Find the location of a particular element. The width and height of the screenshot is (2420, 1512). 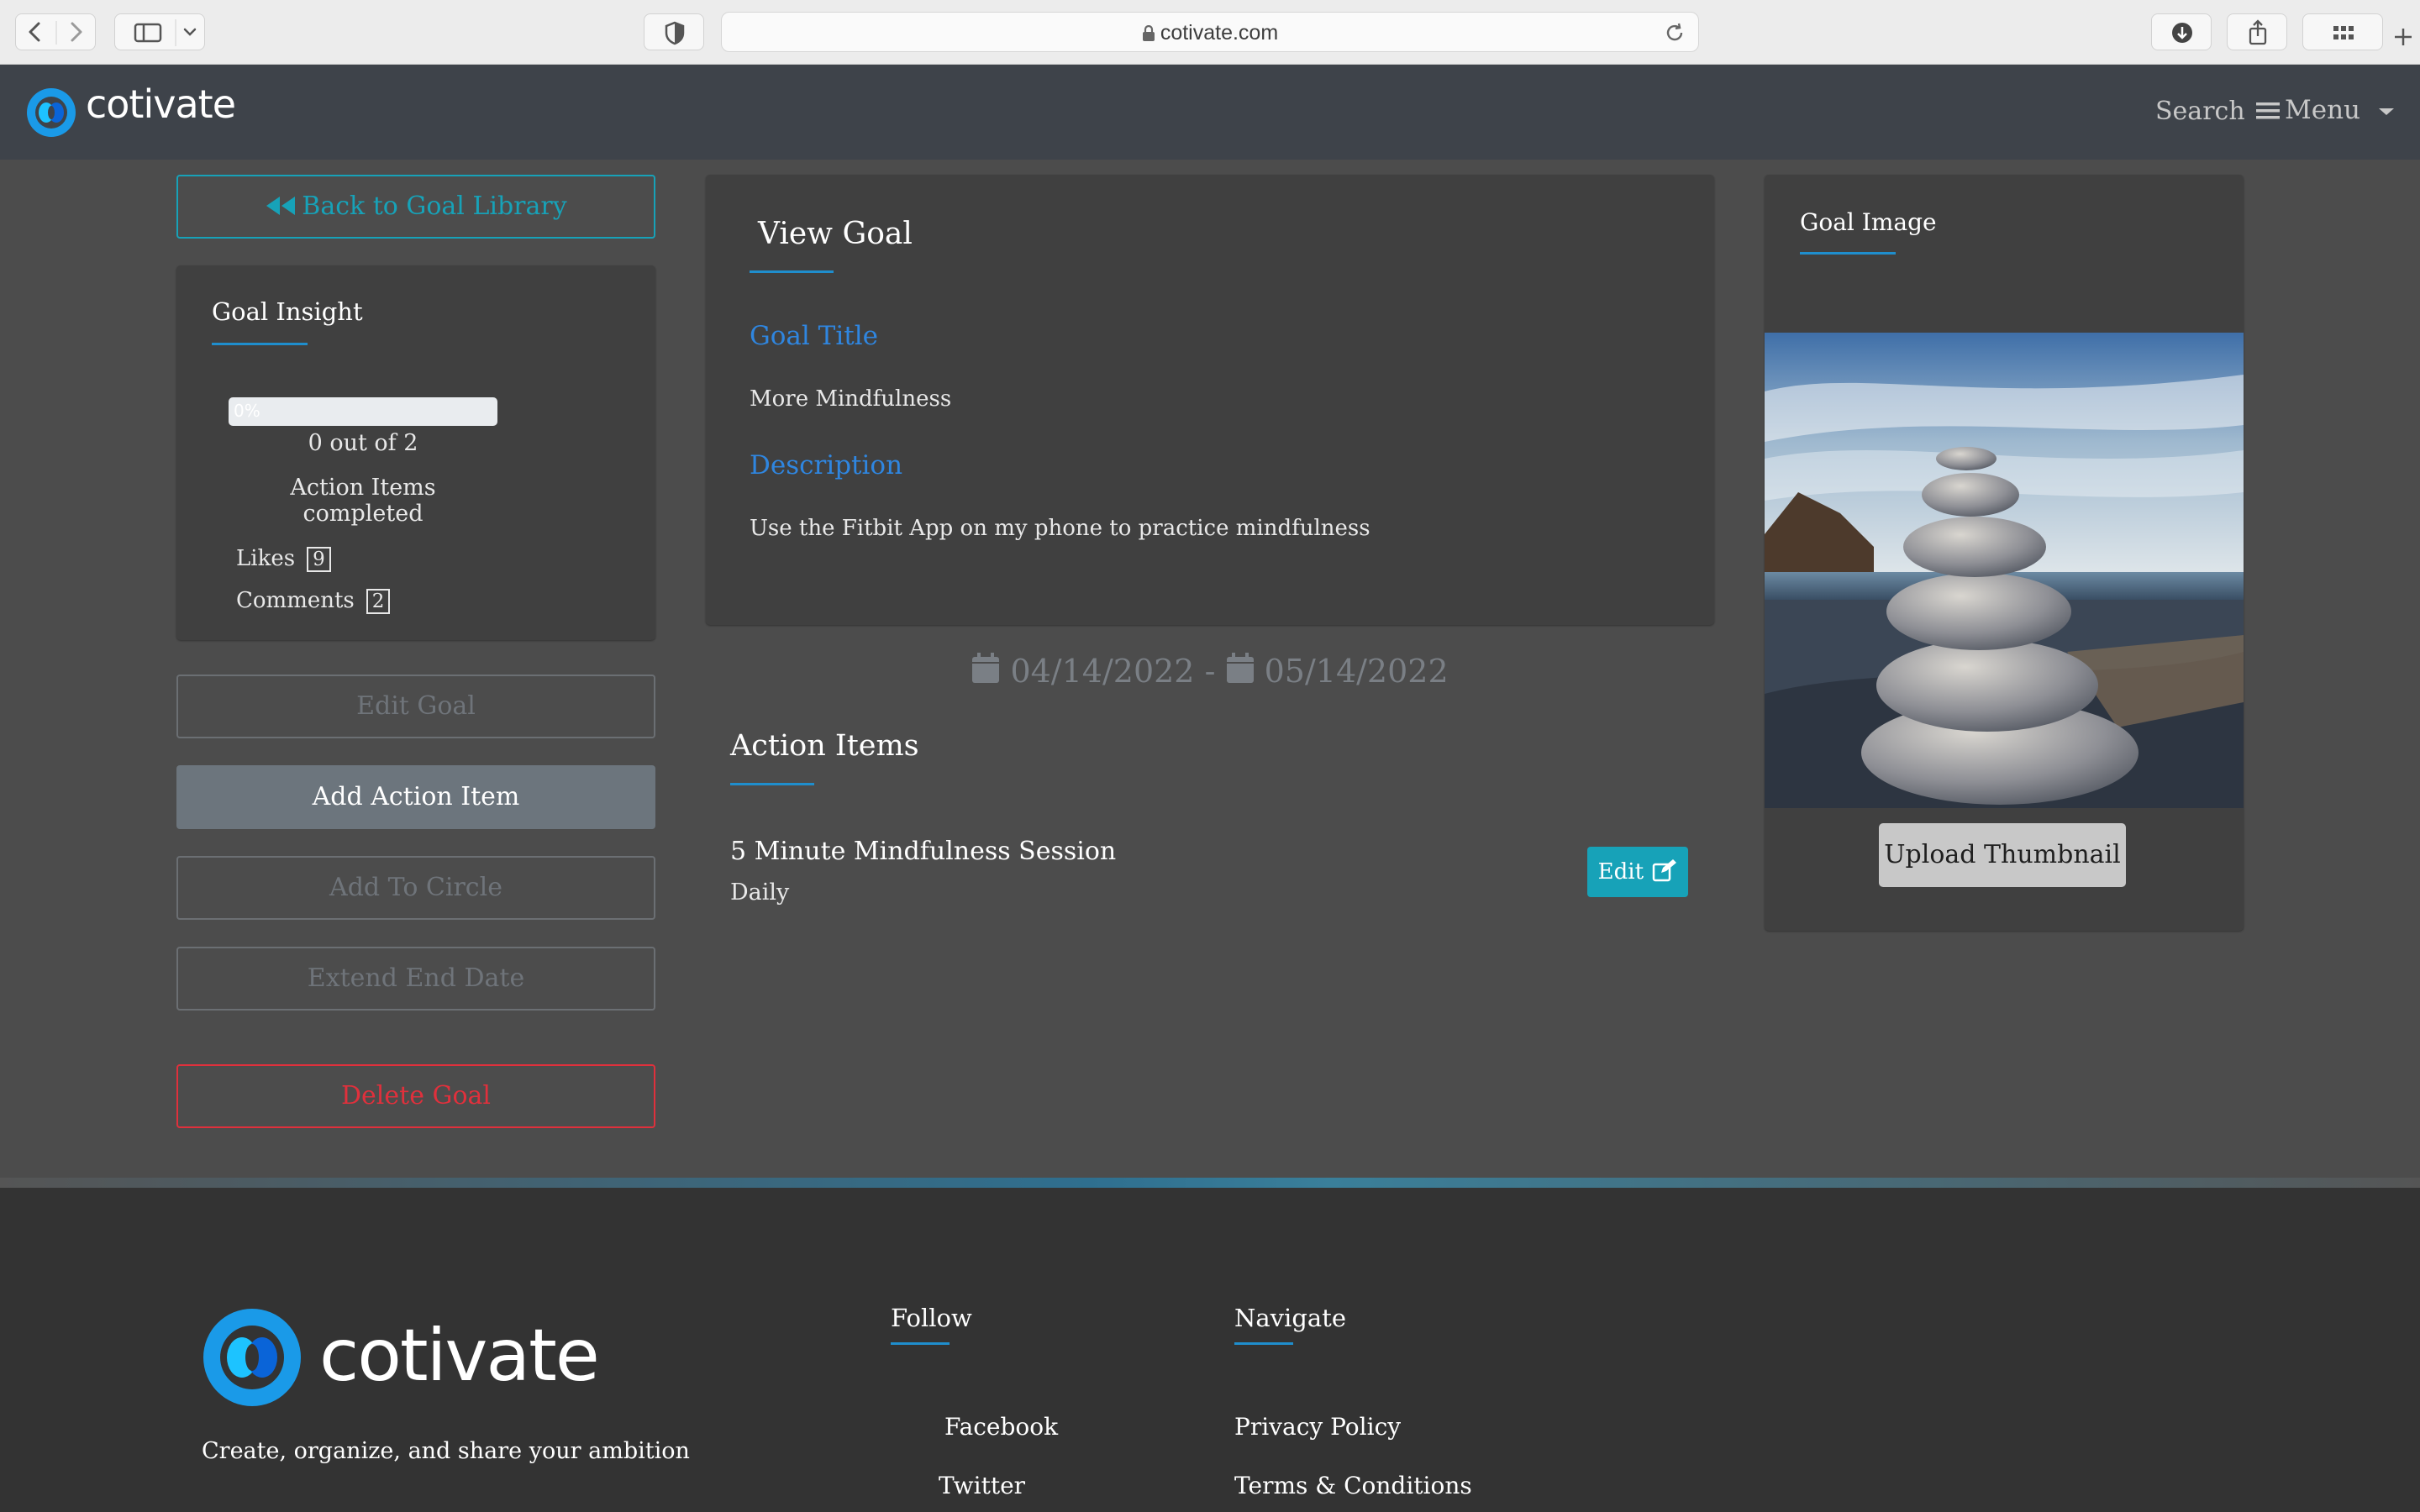

edit-goal-button: Edit Goal is located at coordinates (415, 706).